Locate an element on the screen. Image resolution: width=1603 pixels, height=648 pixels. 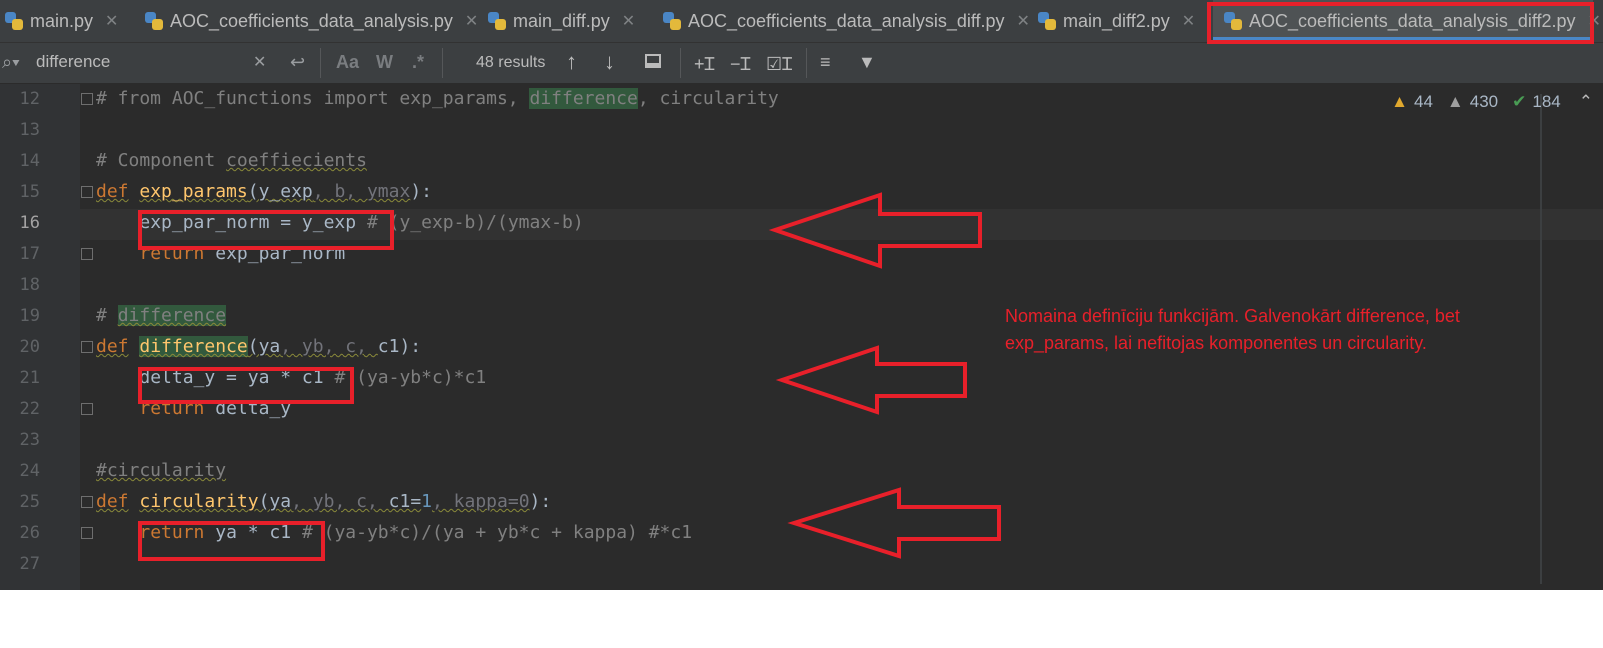
line-number: 17 is located at coordinates (29, 254).